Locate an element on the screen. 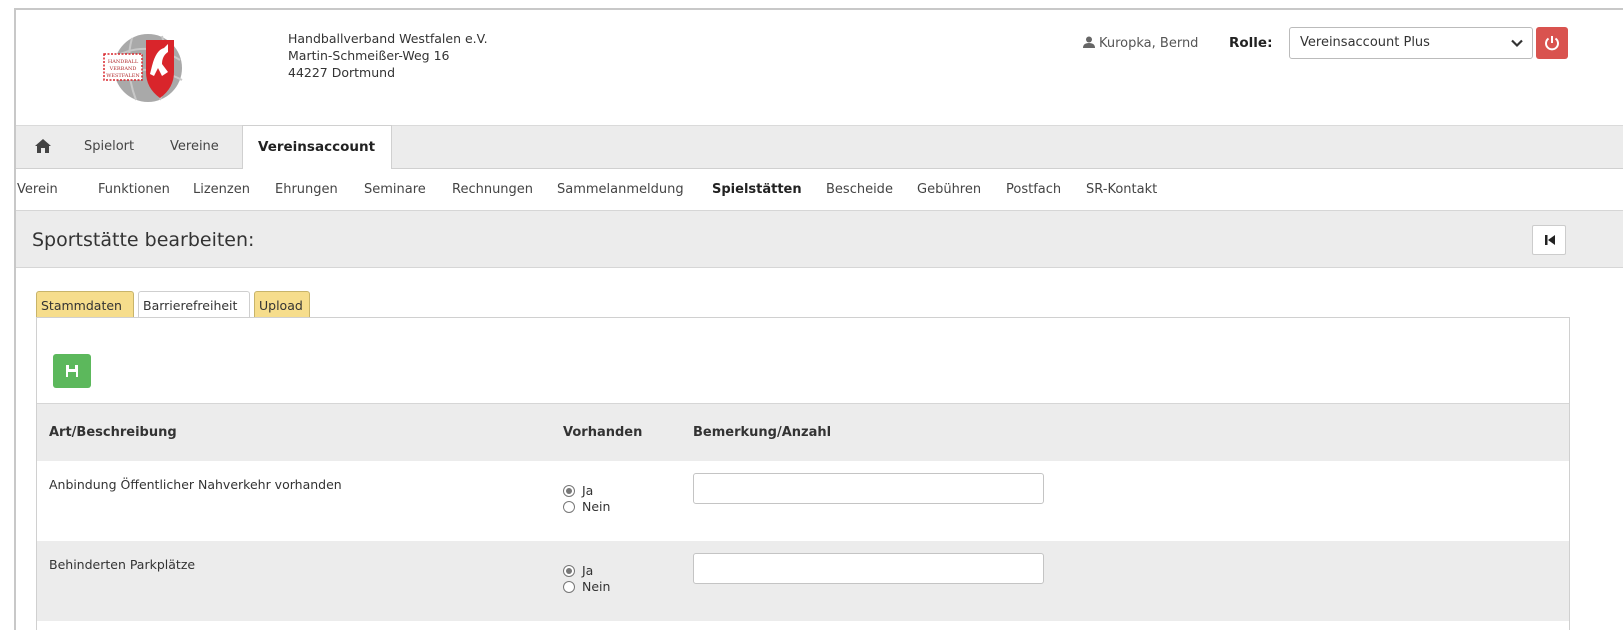 This screenshot has height=630, width=1623. role-label: Rolle: is located at coordinates (1251, 43).